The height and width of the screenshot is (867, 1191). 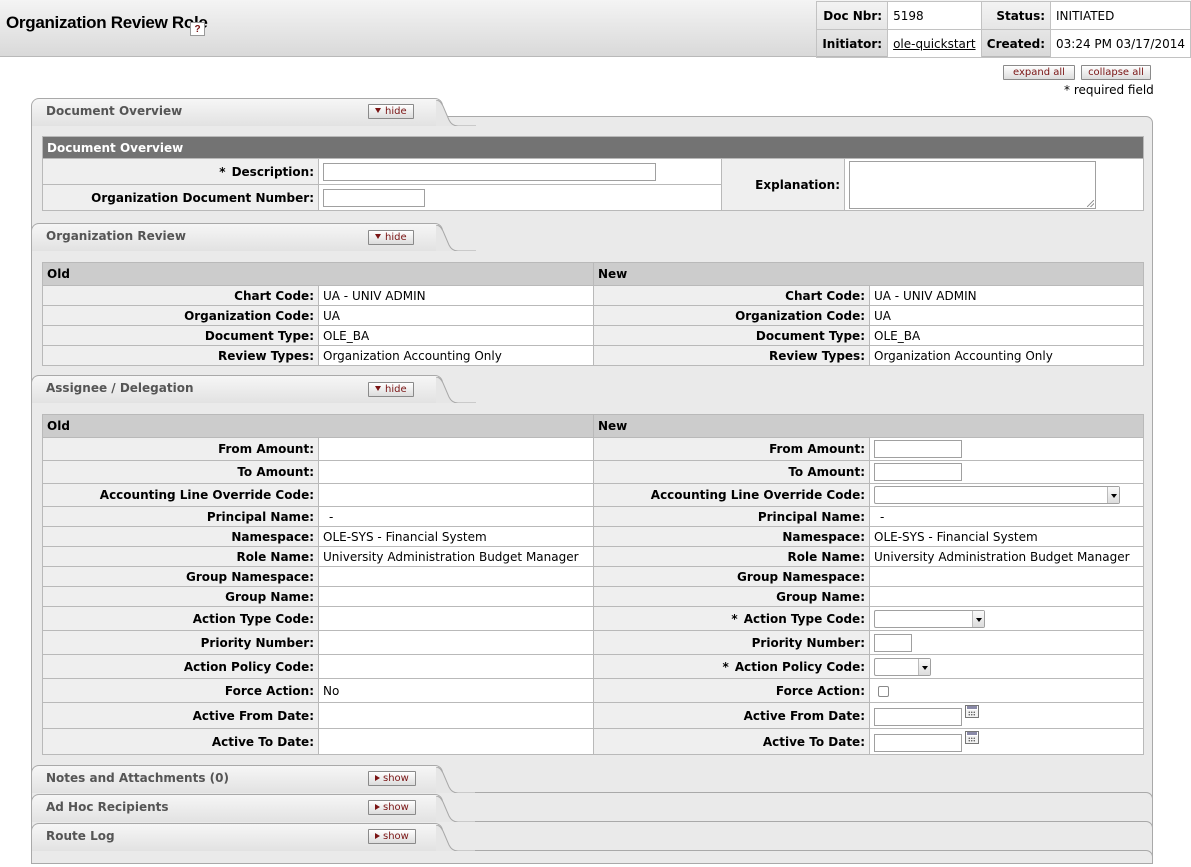 What do you see at coordinates (1006, 618) in the screenshot?
I see `action-type-code-cell` at bounding box center [1006, 618].